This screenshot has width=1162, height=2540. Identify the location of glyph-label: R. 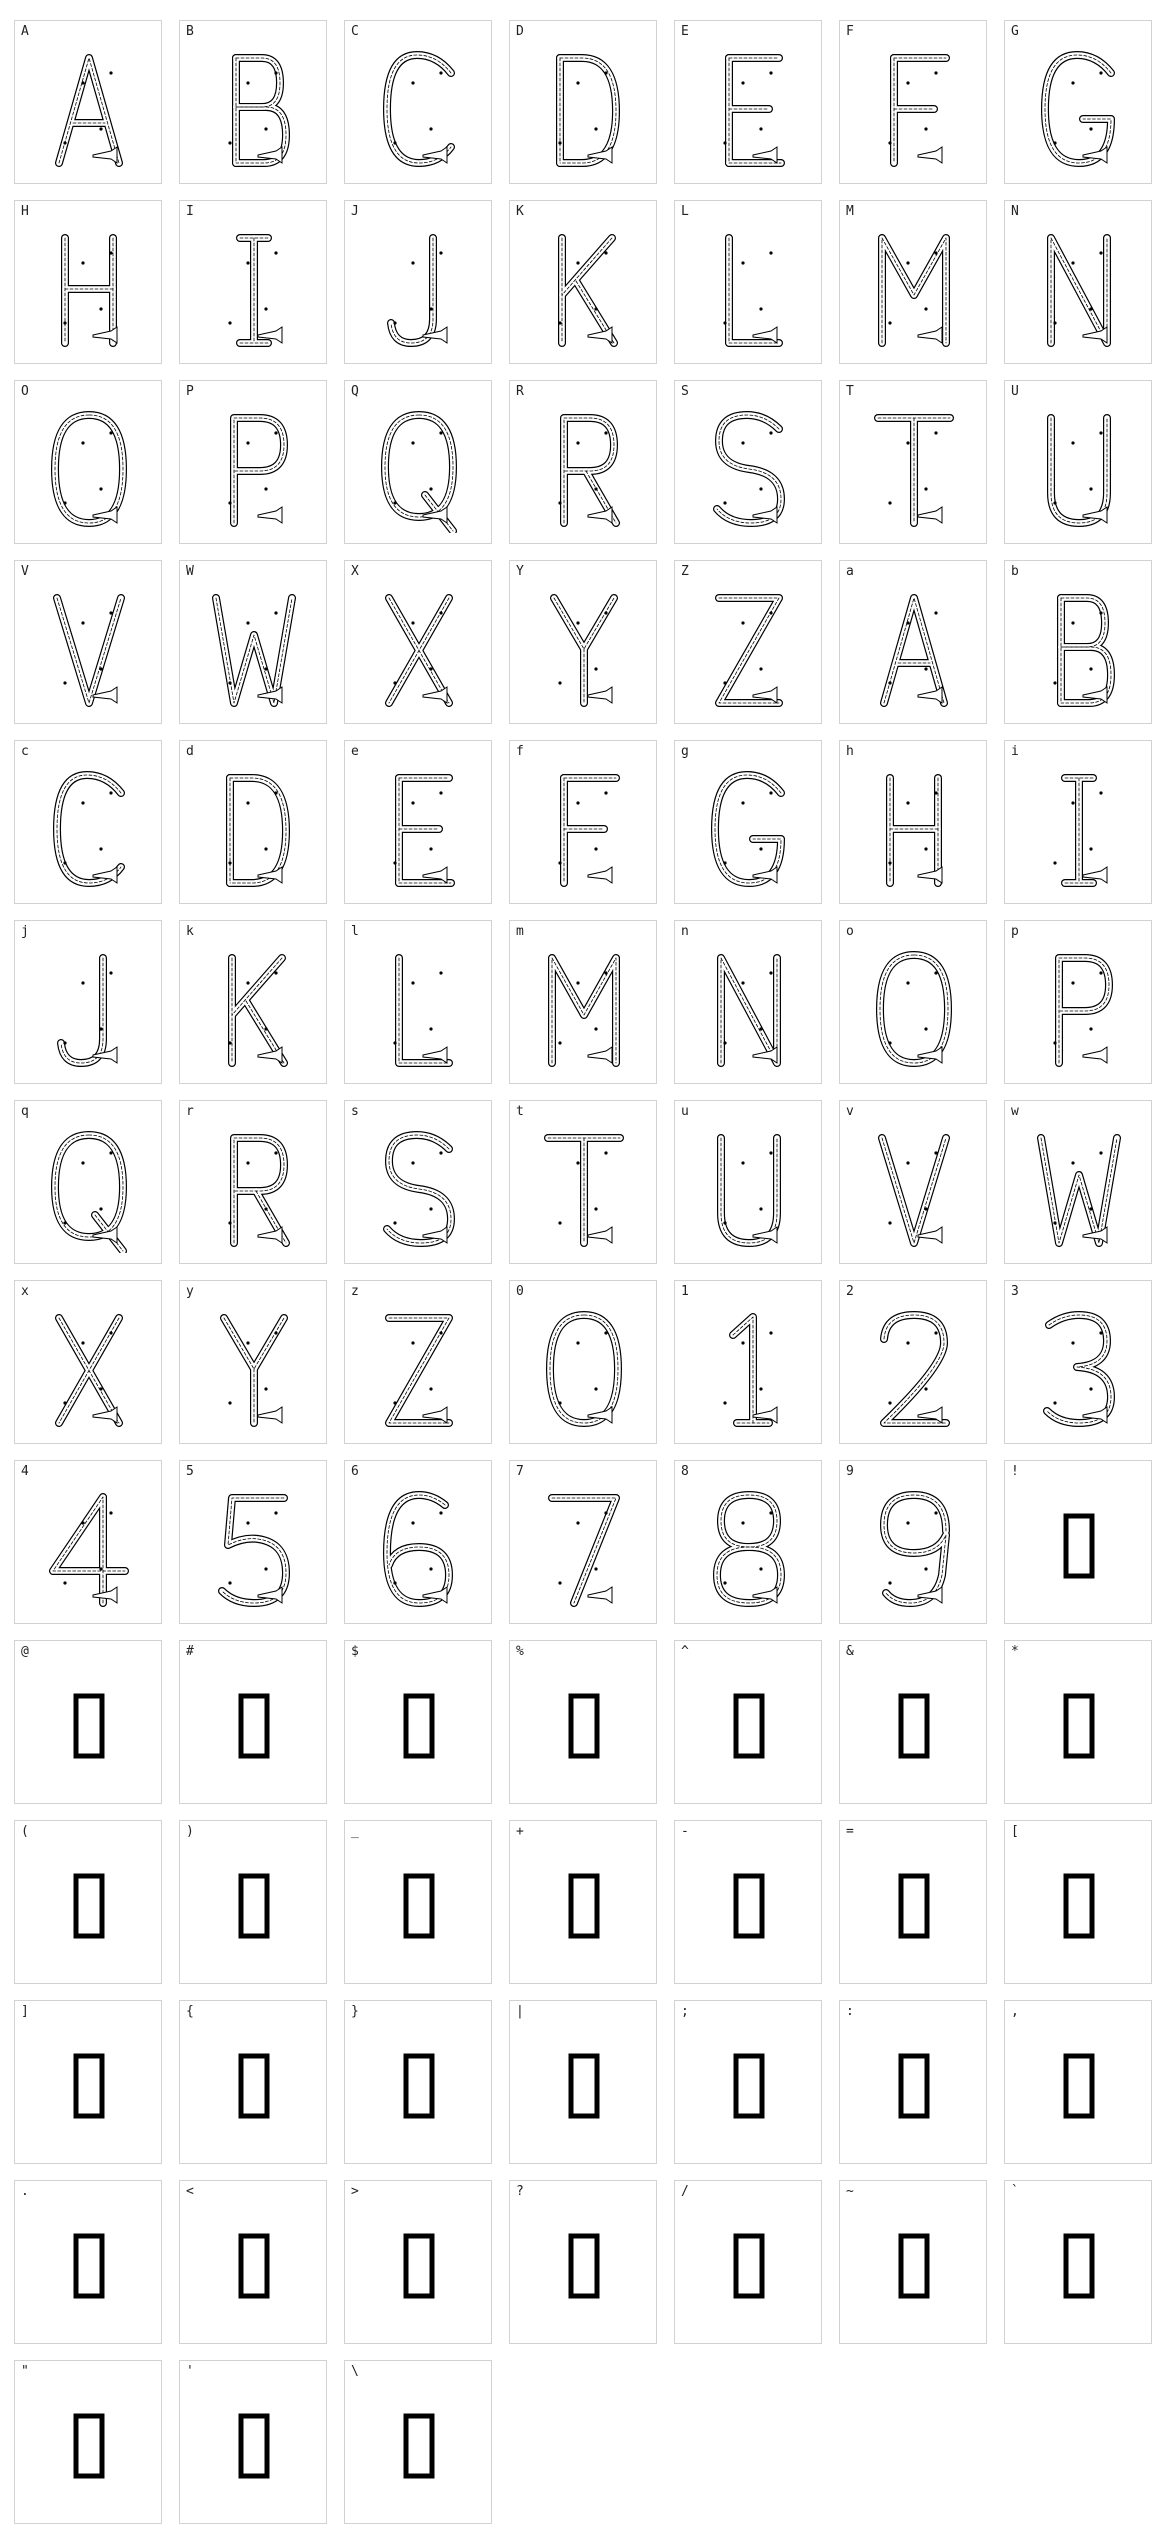
(520, 391).